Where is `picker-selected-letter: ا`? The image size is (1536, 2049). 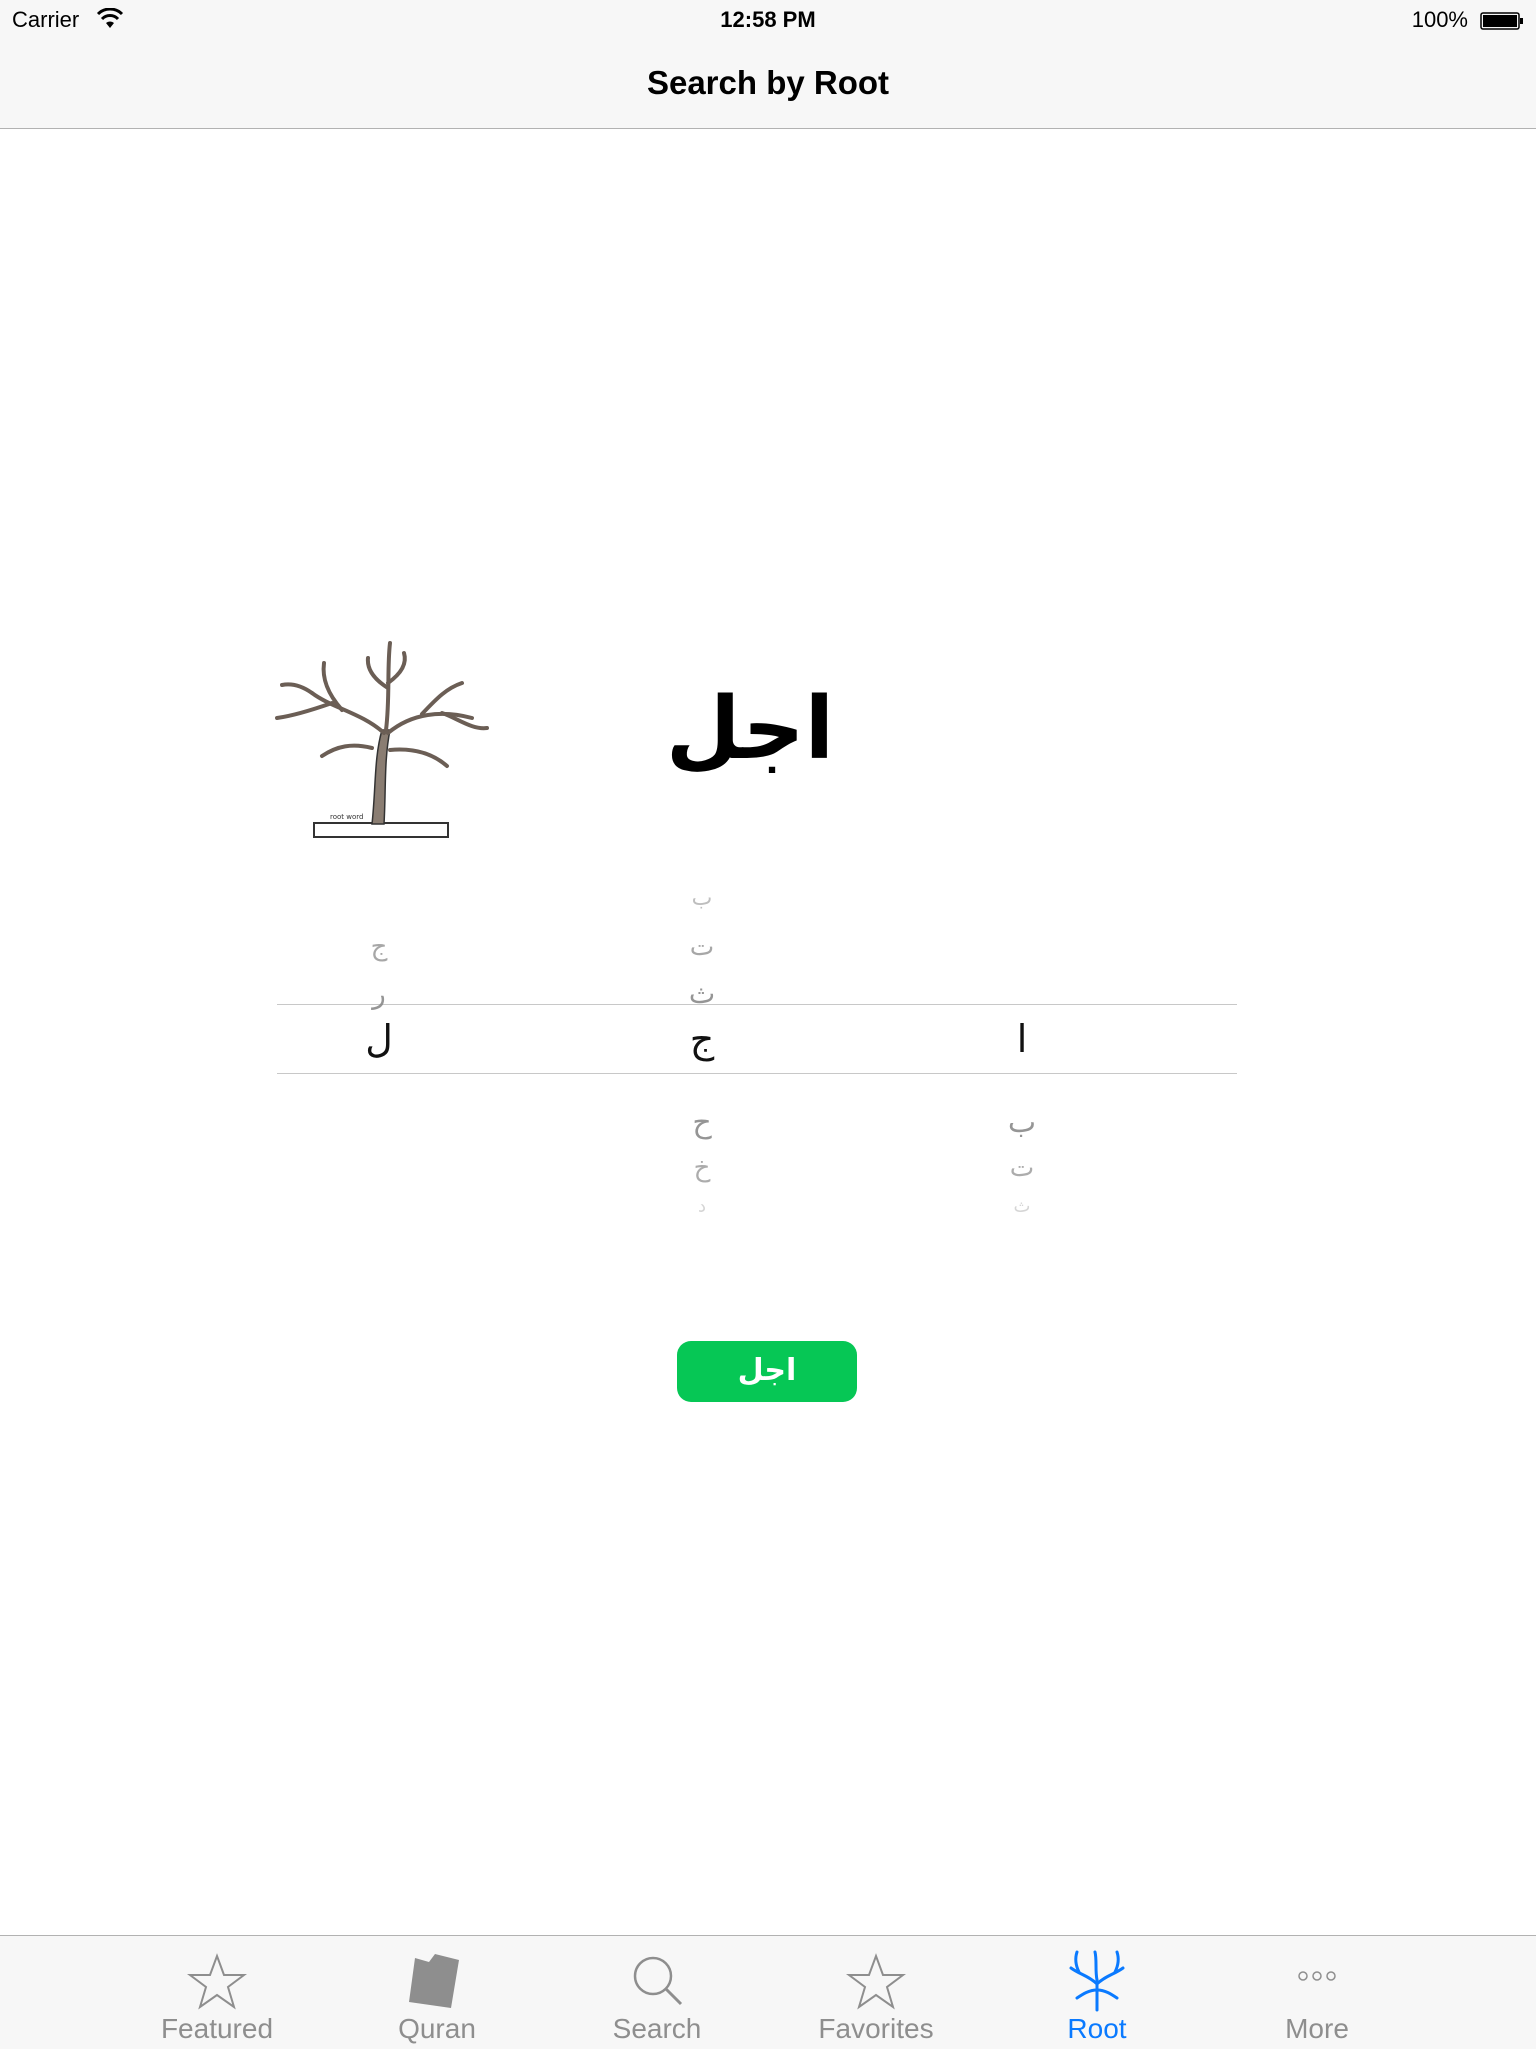
picker-selected-letter: ا is located at coordinates (1022, 1039).